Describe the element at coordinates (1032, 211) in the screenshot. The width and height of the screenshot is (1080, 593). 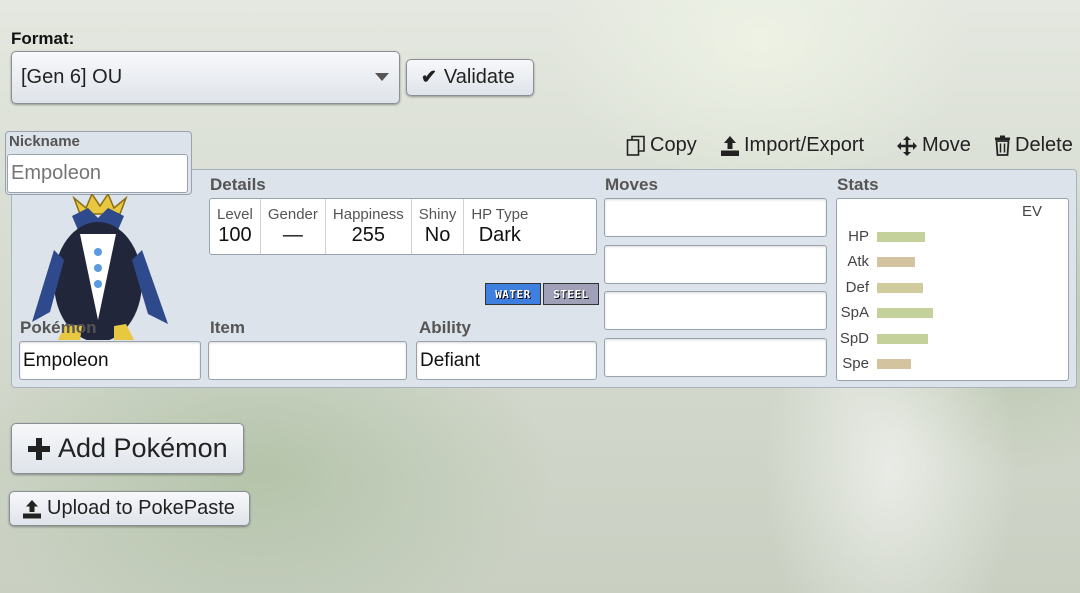
I see `ev-header: EV` at that location.